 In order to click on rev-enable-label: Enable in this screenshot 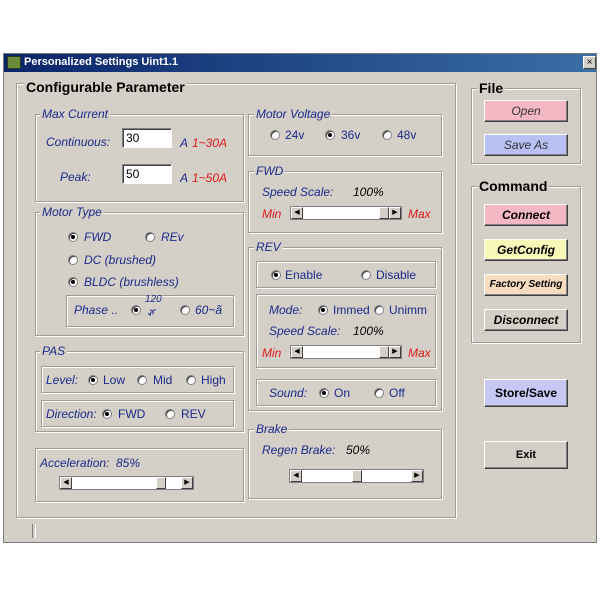, I will do `click(303, 275)`.